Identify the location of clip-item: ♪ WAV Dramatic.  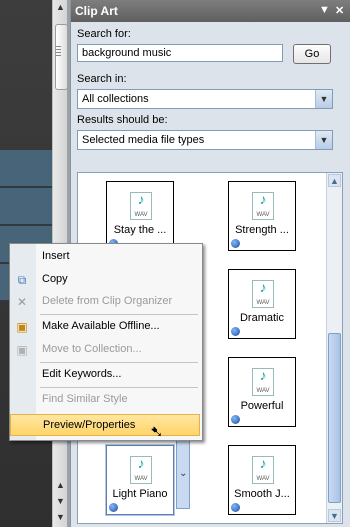
(262, 304).